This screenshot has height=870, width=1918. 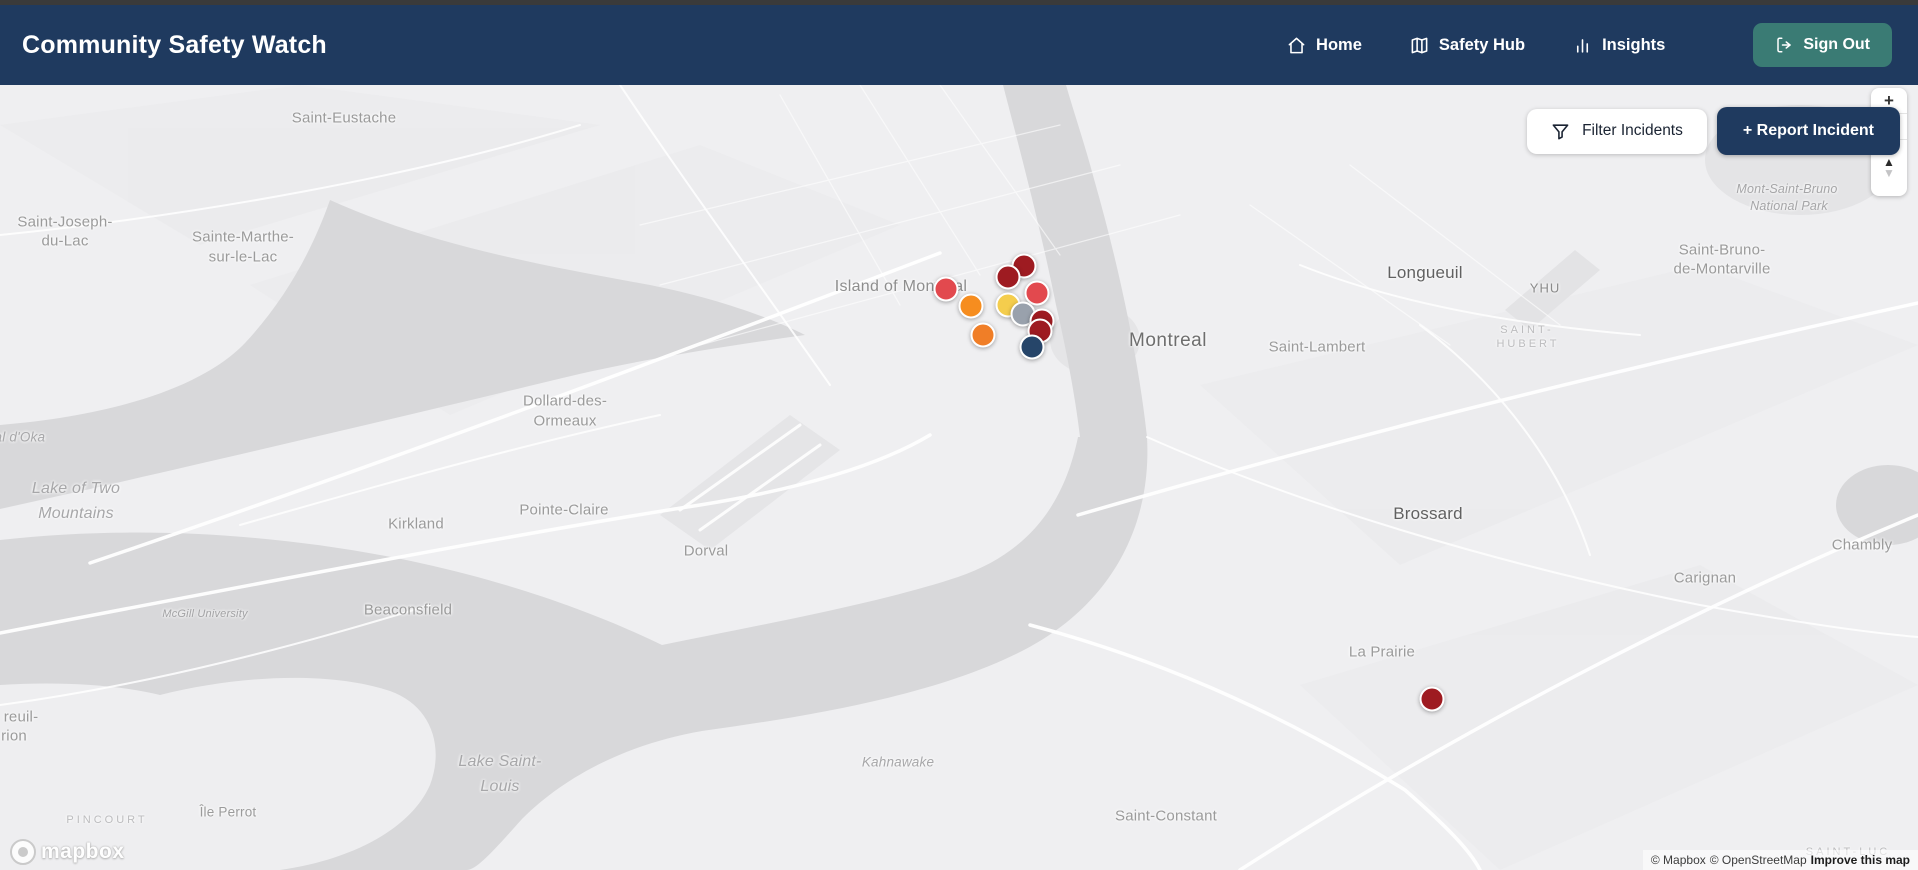 What do you see at coordinates (1758, 860) in the screenshot?
I see `osm-attribution-link: © OpenStreetMap` at bounding box center [1758, 860].